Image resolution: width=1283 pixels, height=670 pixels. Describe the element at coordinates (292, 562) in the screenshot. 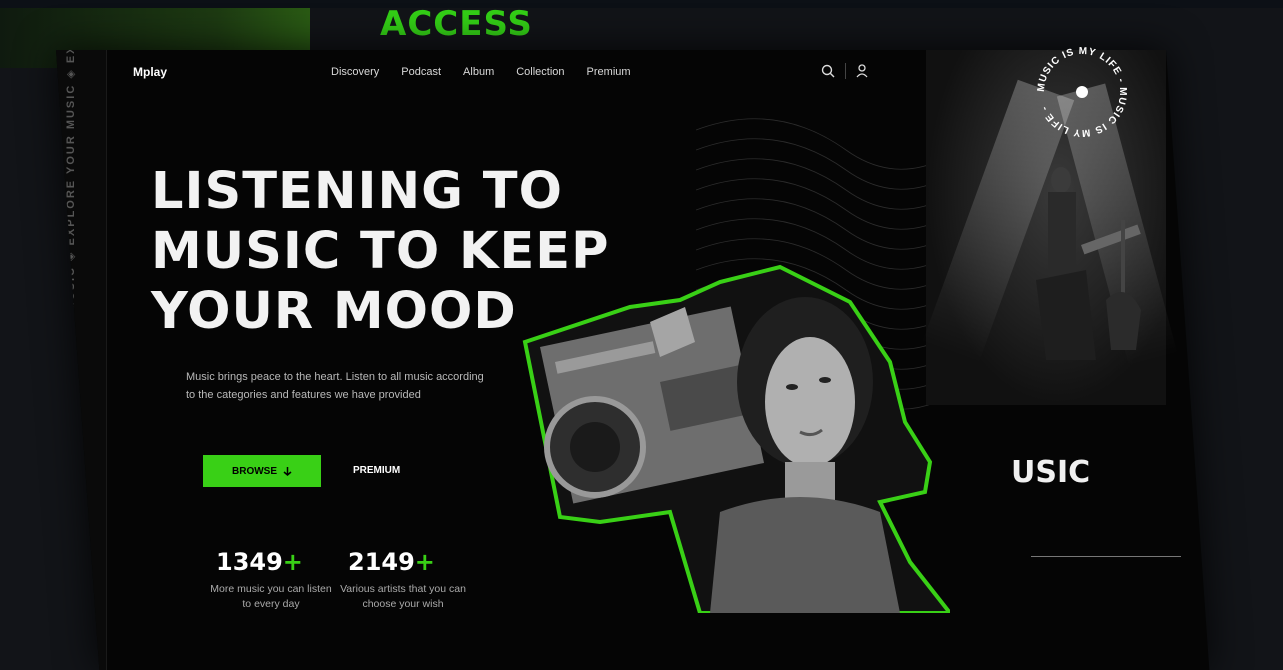

I see `stat-plus-1: +` at that location.